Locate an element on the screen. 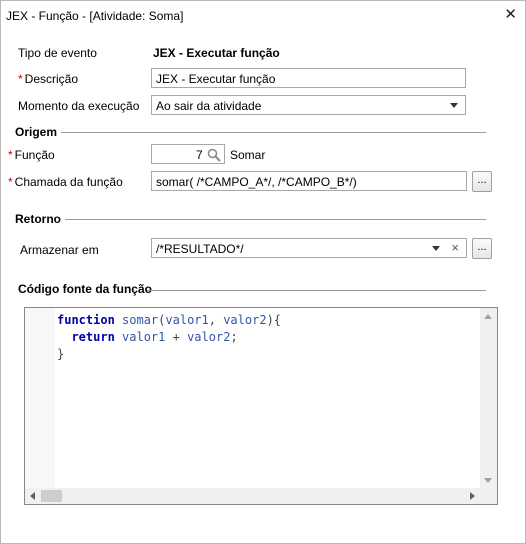  code-line-1: function somar(valor1, valor2){ is located at coordinates (169, 320).